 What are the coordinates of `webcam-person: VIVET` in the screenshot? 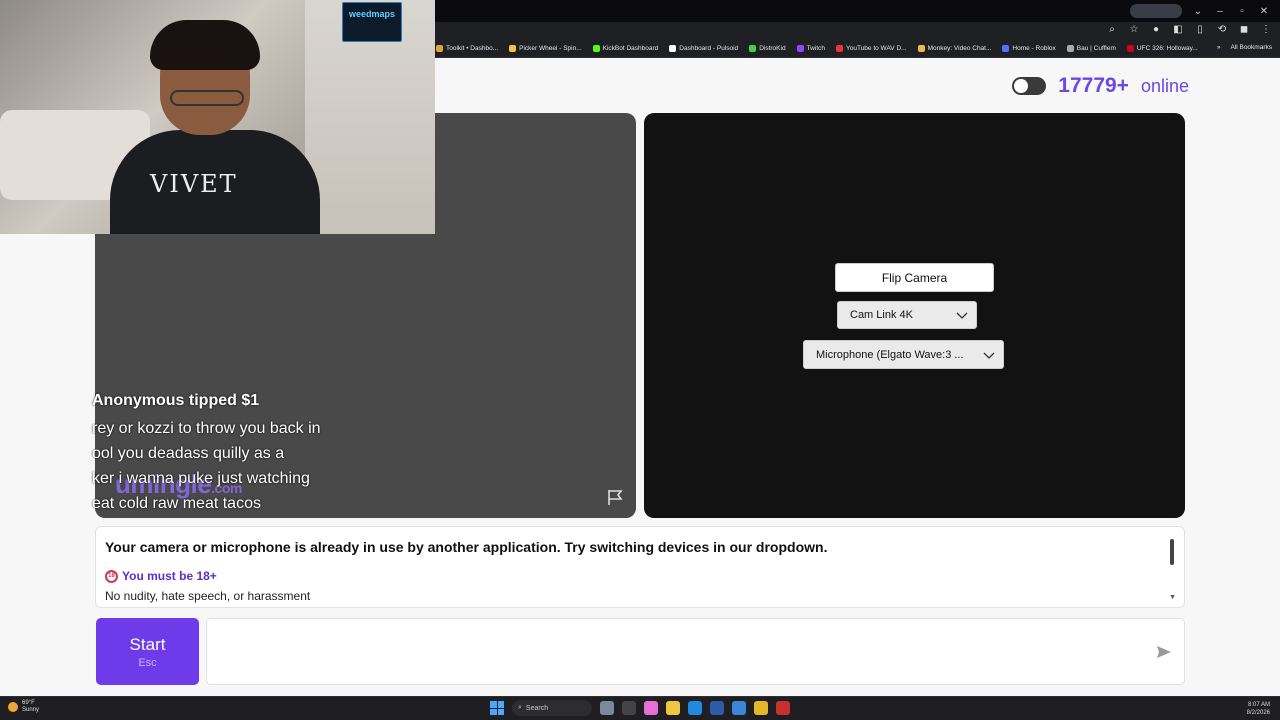 It's located at (215, 127).